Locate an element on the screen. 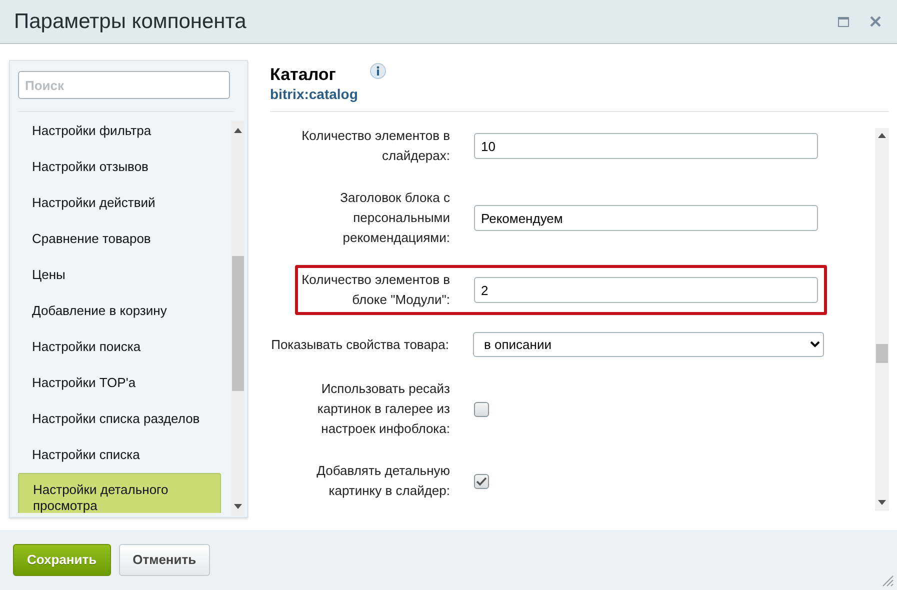 Image resolution: width=897 pixels, height=590 pixels. sidebar-item: Цены is located at coordinates (119, 275).